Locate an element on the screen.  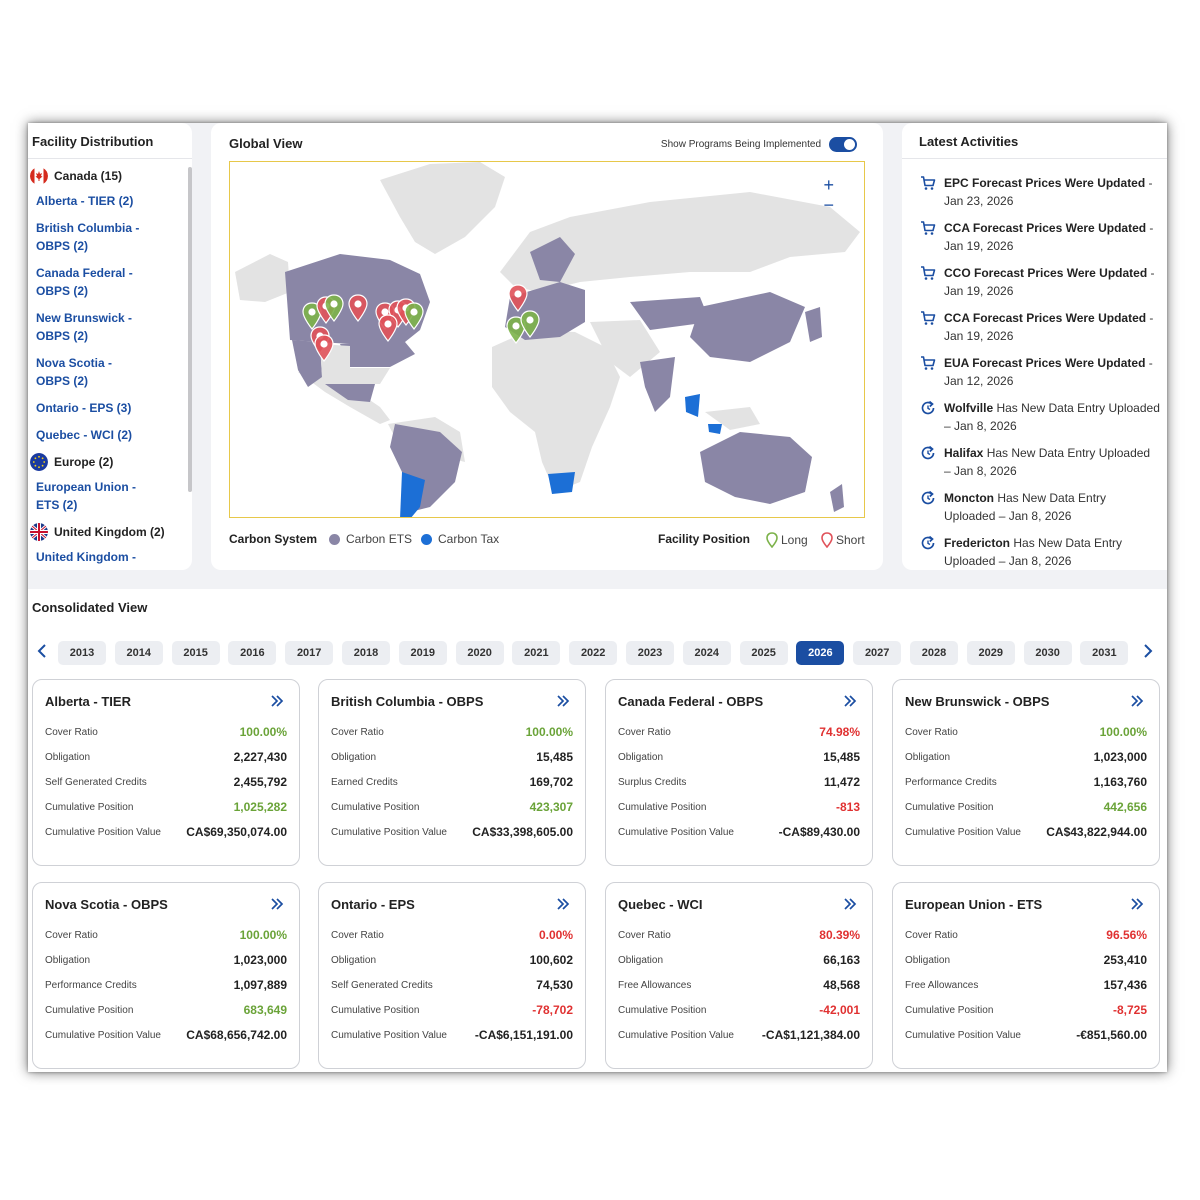
year-tab-2016: 2016 is located at coordinates (252, 653).